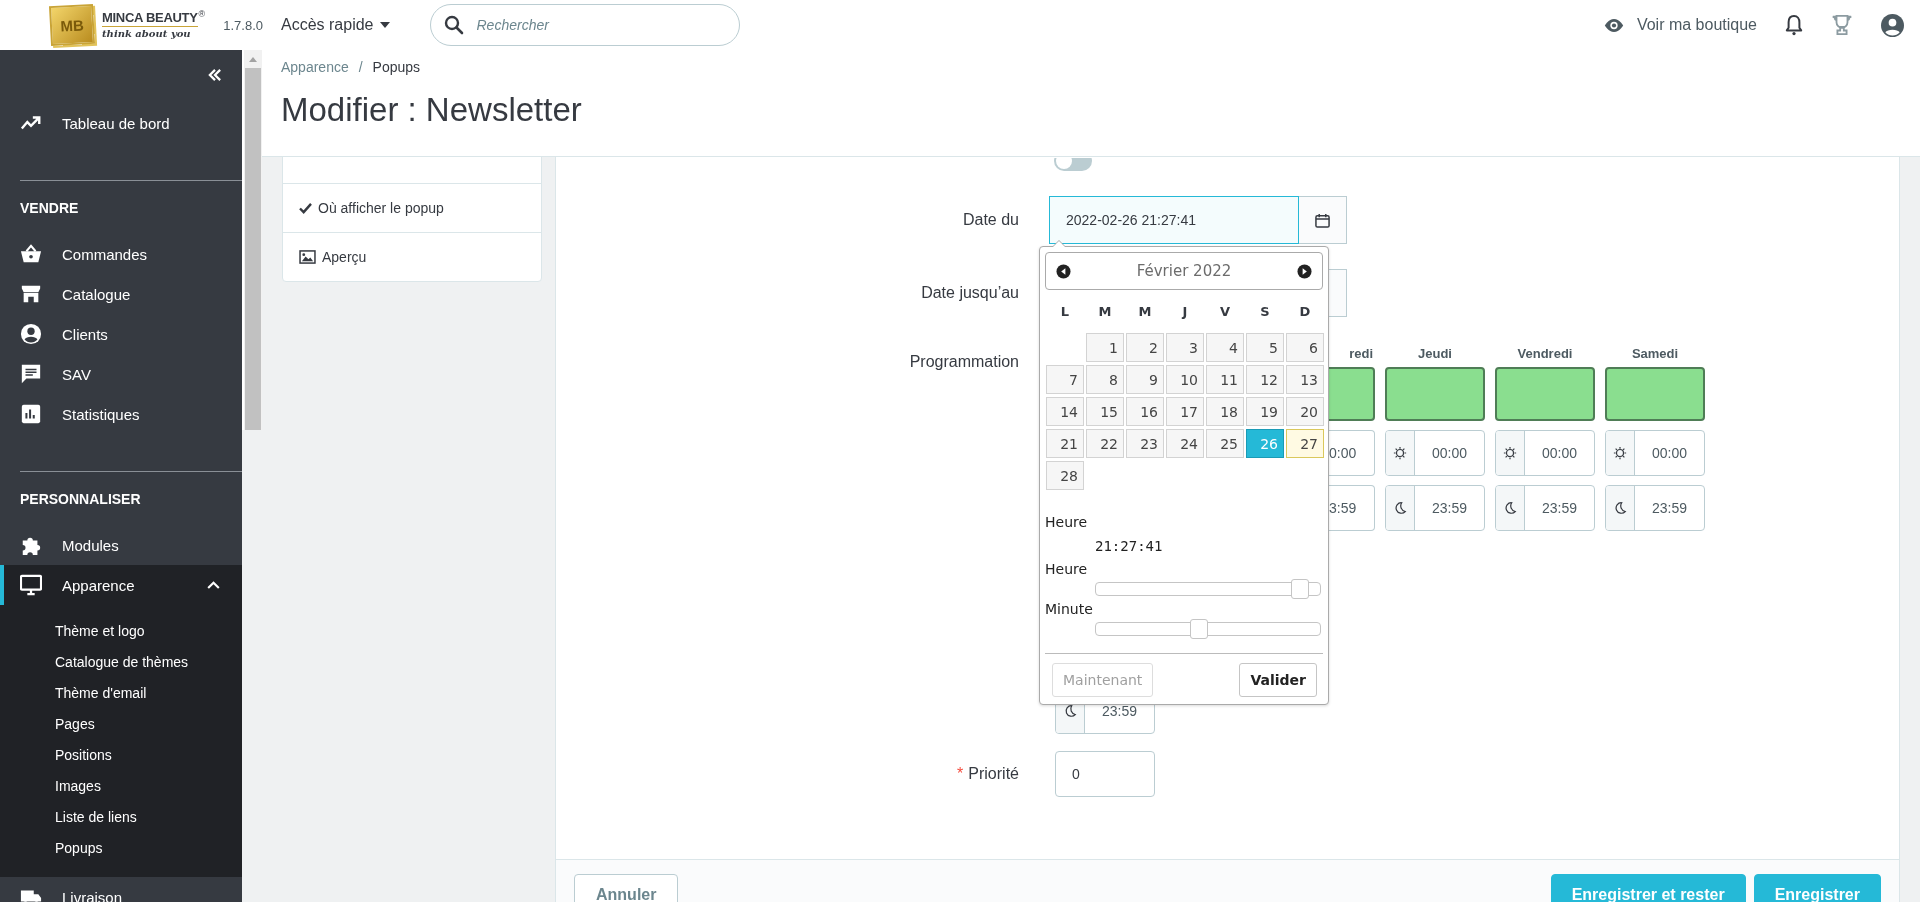  Describe the element at coordinates (121, 374) in the screenshot. I see `sidebar-item: SAV` at that location.